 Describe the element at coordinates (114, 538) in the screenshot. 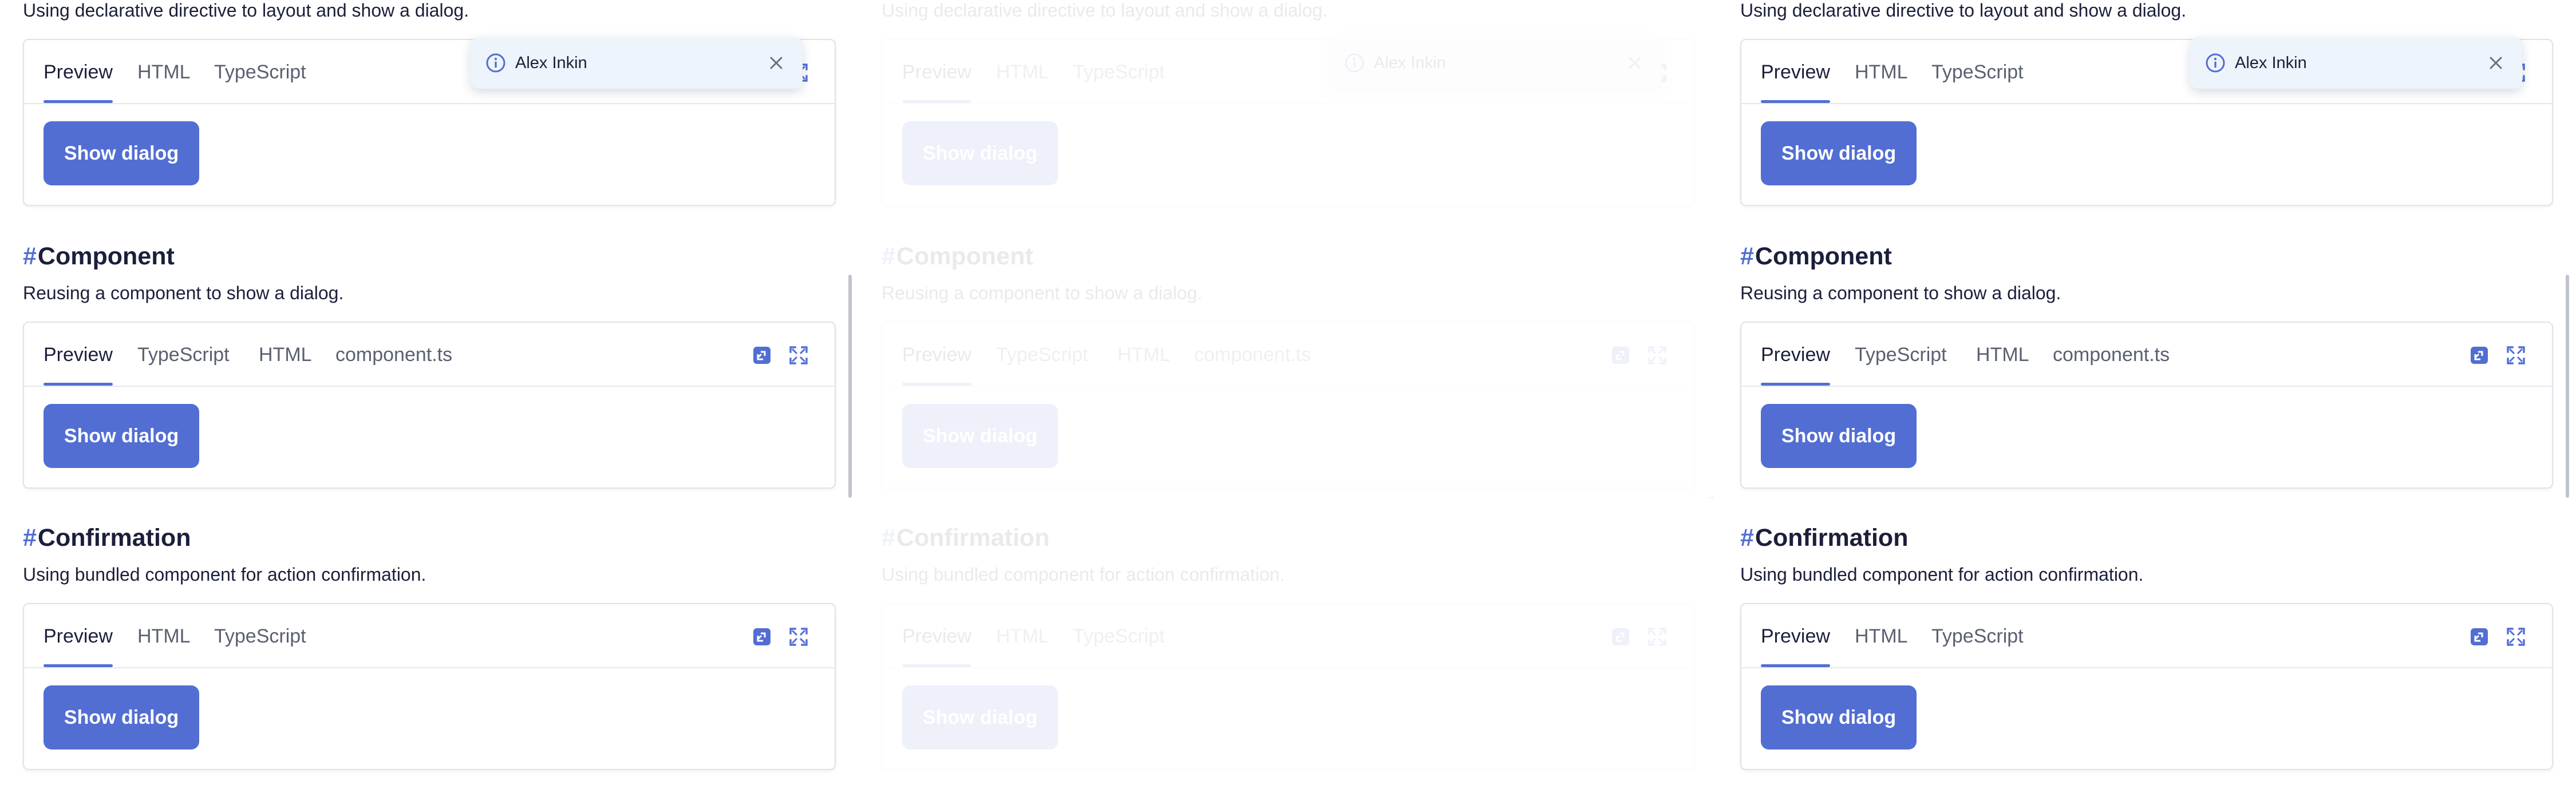

I see `section-title-text: Confirmation` at that location.